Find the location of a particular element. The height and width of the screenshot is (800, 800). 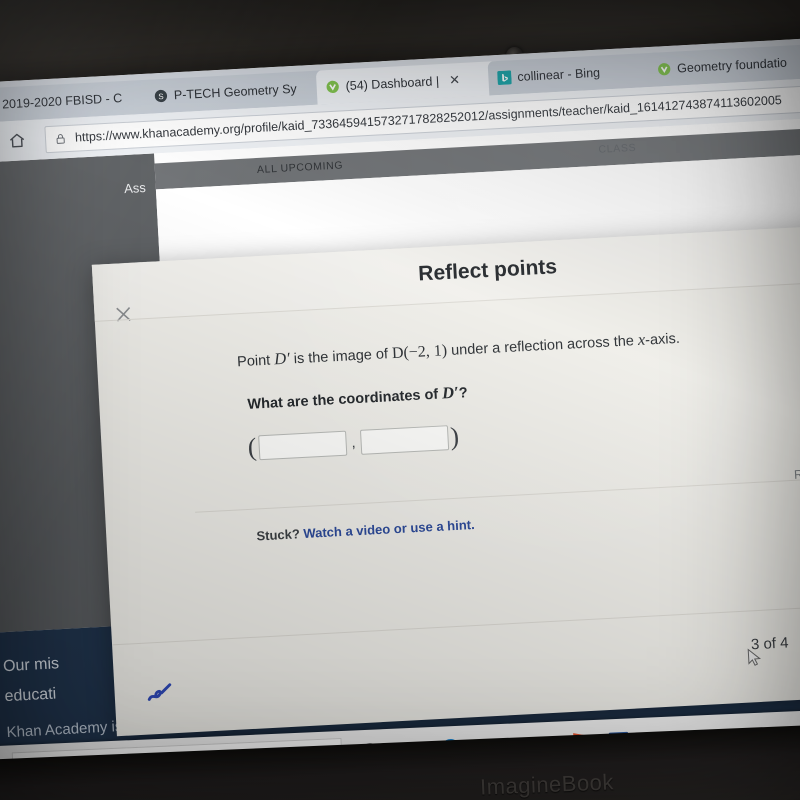

modal-hint-divider is located at coordinates (497, 493).